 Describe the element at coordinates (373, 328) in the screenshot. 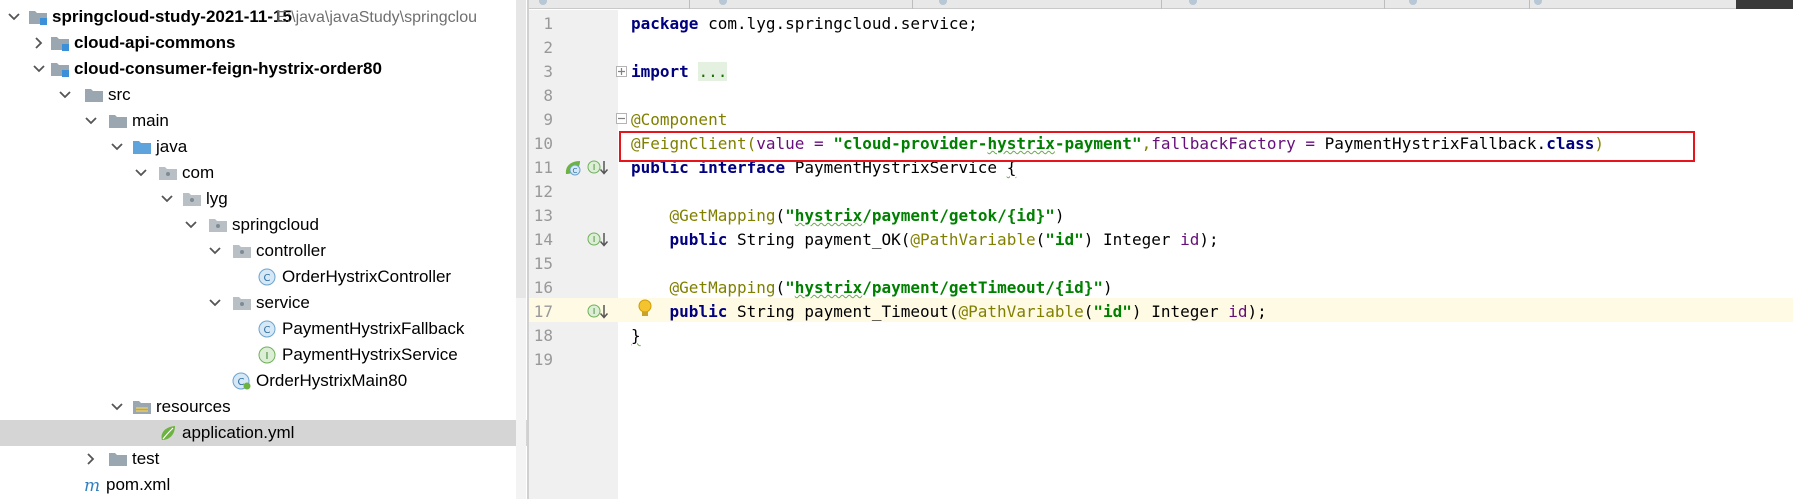

I see `tree-item-label: PaymentHystrixFallback` at that location.